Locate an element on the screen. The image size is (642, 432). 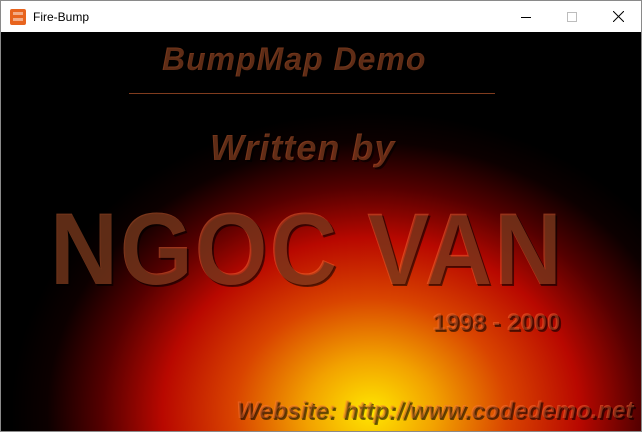
maximize-icon is located at coordinates (572, 16).